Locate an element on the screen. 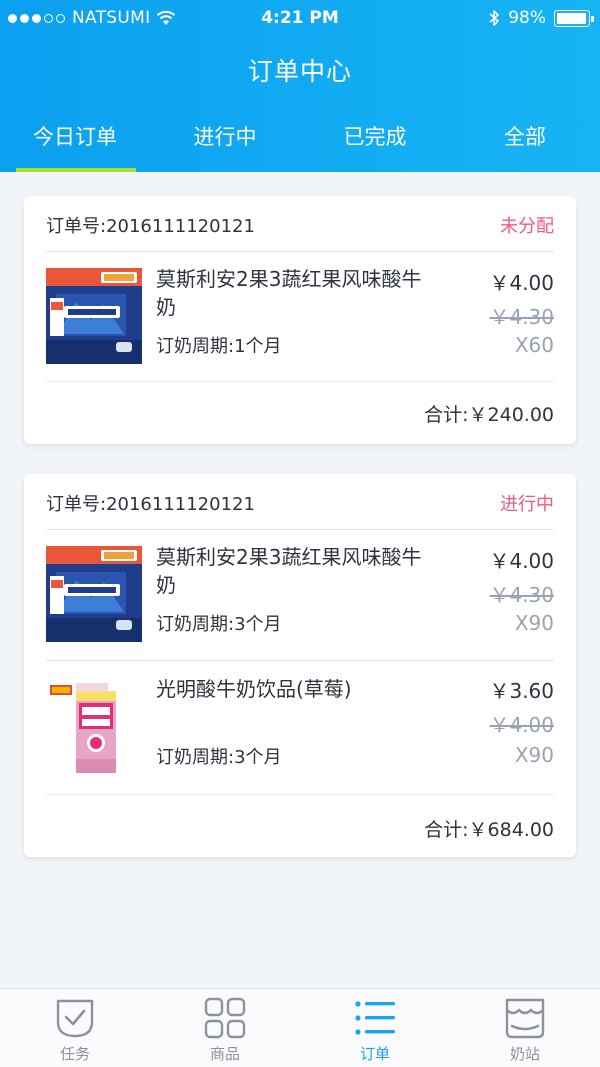  subscription-period: 订奶周期:1个月 is located at coordinates (219, 346).